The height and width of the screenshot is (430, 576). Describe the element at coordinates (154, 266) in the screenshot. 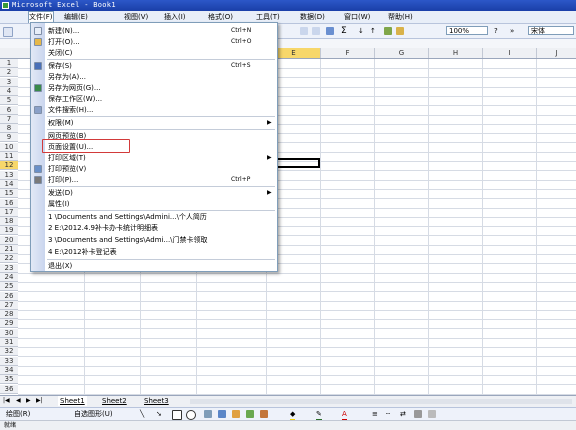

I see `file-menu-item: 退出(X)` at that location.